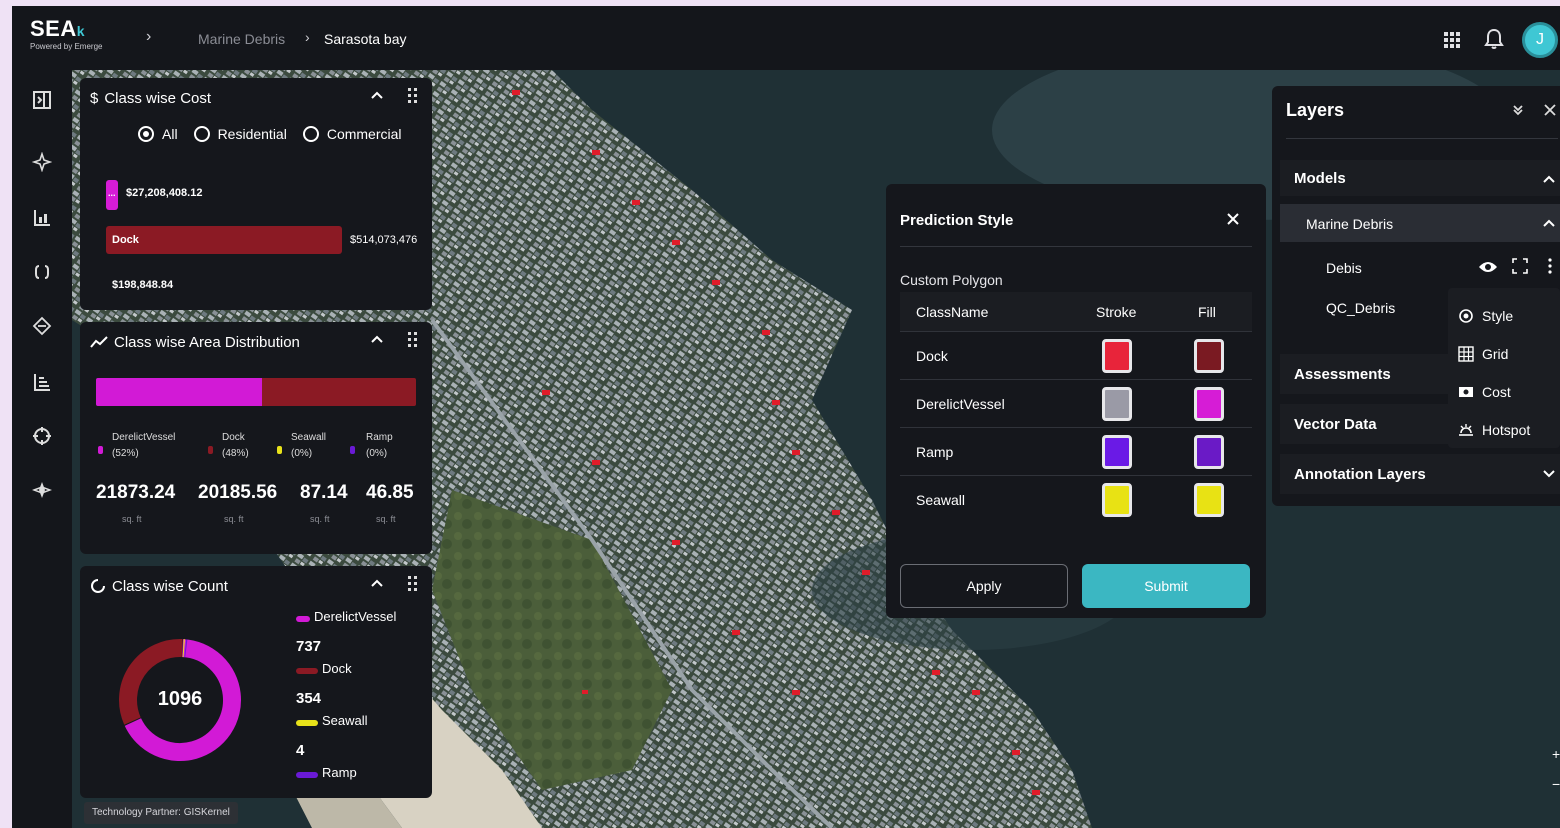 This screenshot has height=828, width=1560. I want to click on submit-button: Submit, so click(1166, 586).